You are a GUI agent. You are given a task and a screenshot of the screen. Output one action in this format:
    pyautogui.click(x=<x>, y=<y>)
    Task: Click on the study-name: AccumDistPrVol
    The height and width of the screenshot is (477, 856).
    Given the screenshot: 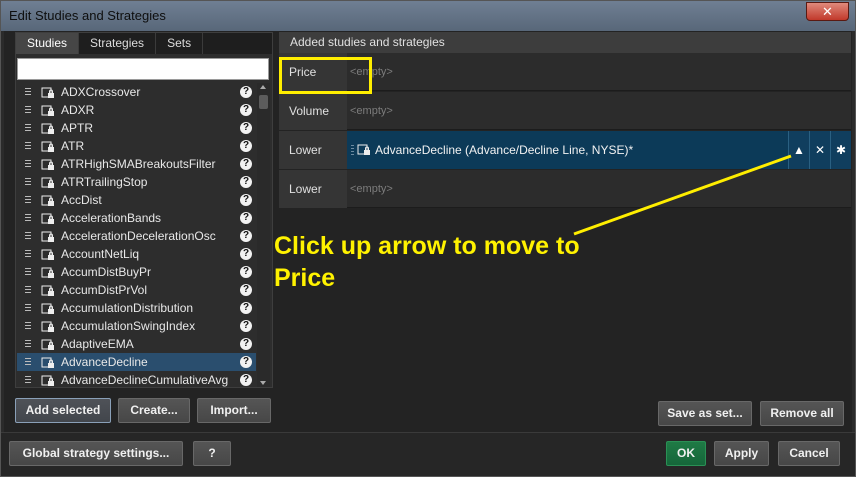 What is the action you would take?
    pyautogui.click(x=104, y=290)
    